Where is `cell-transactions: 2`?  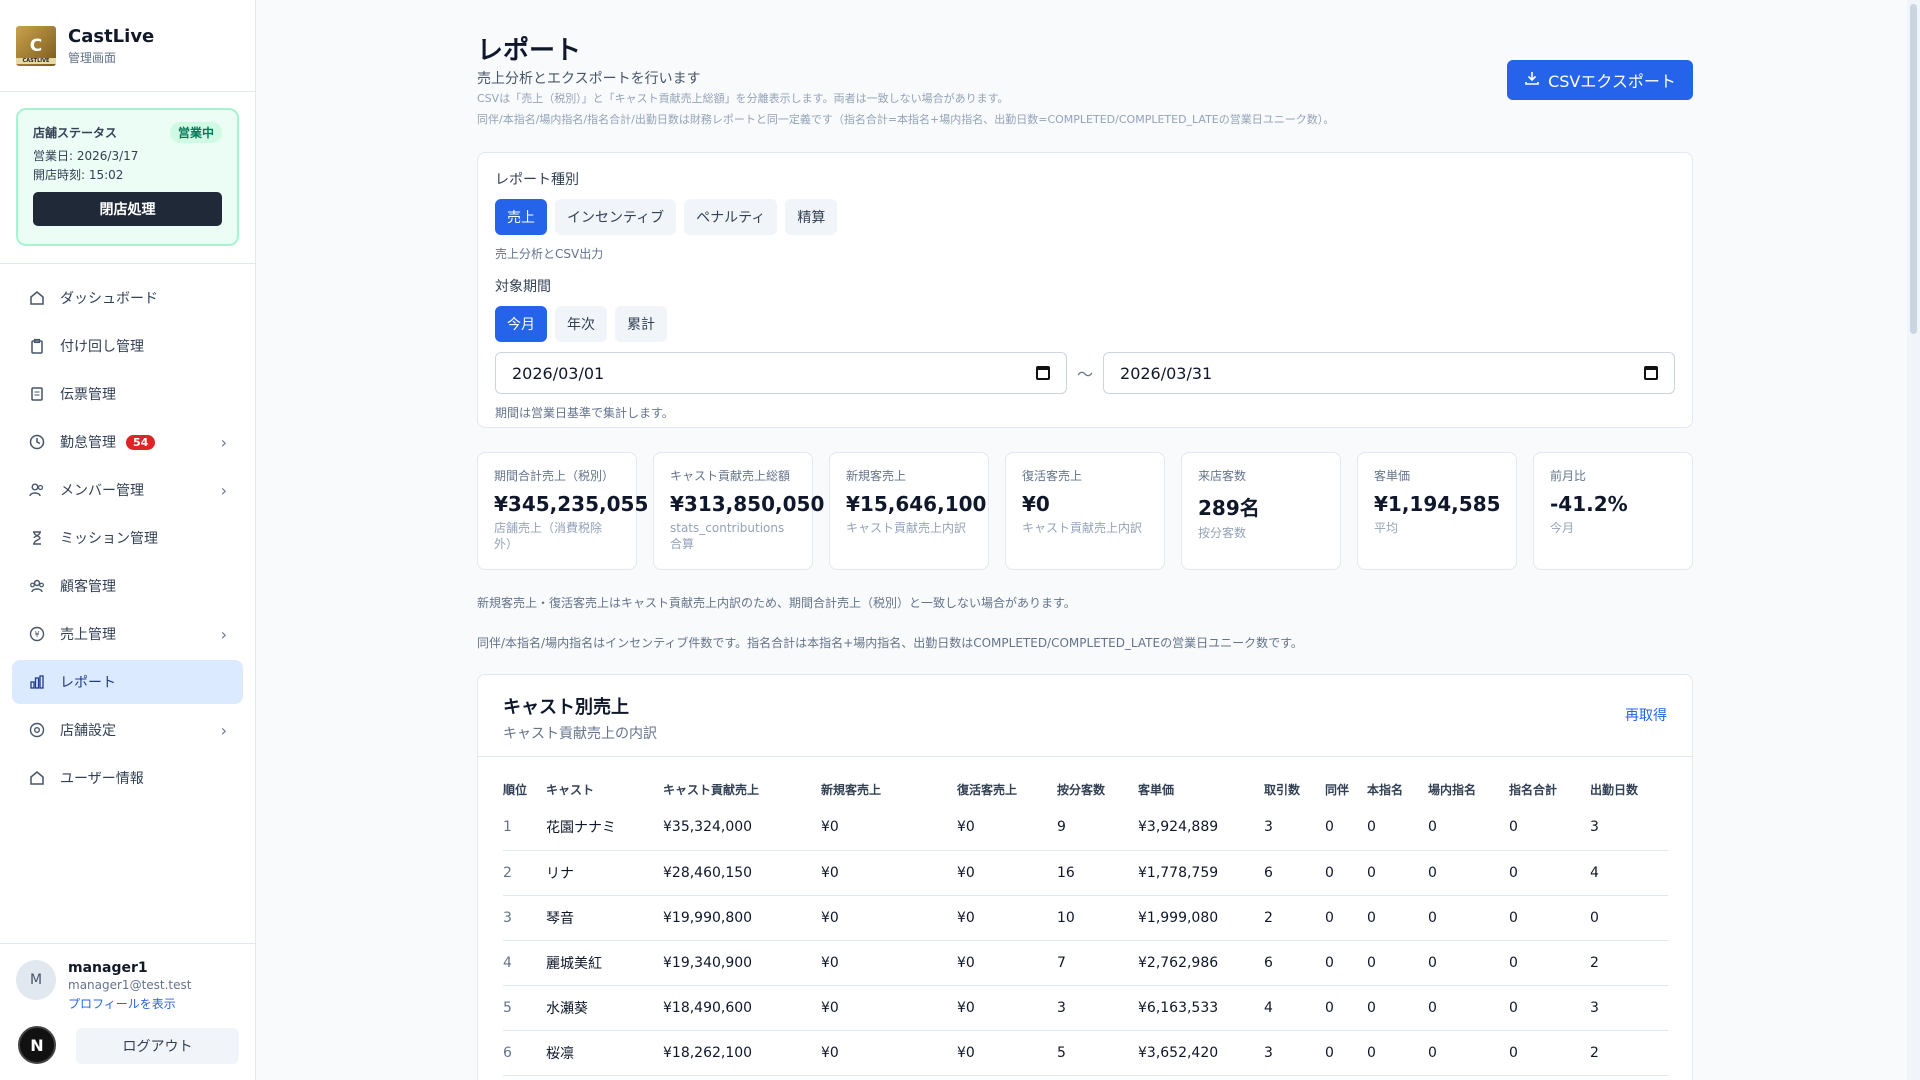
cell-transactions: 2 is located at coordinates (1294, 918).